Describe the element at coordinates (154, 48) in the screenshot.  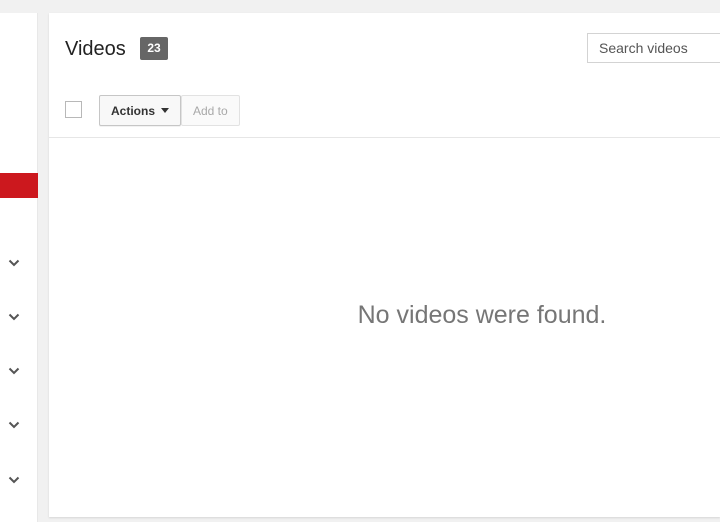
I see `video-count-badge: 23` at that location.